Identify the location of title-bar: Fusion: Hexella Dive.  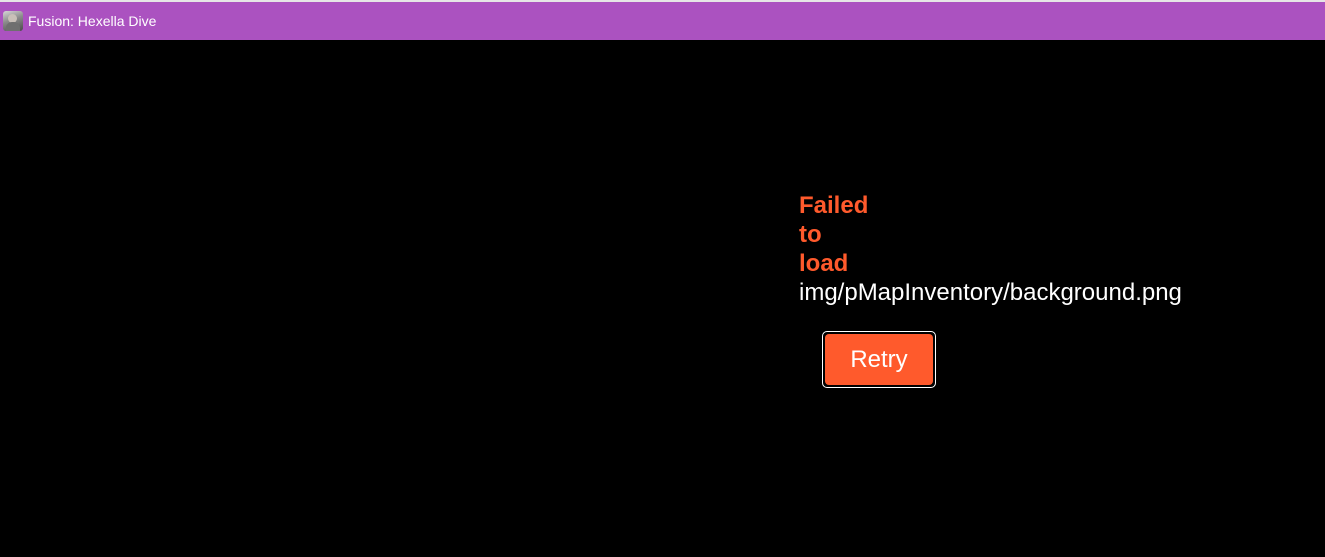
(662, 20).